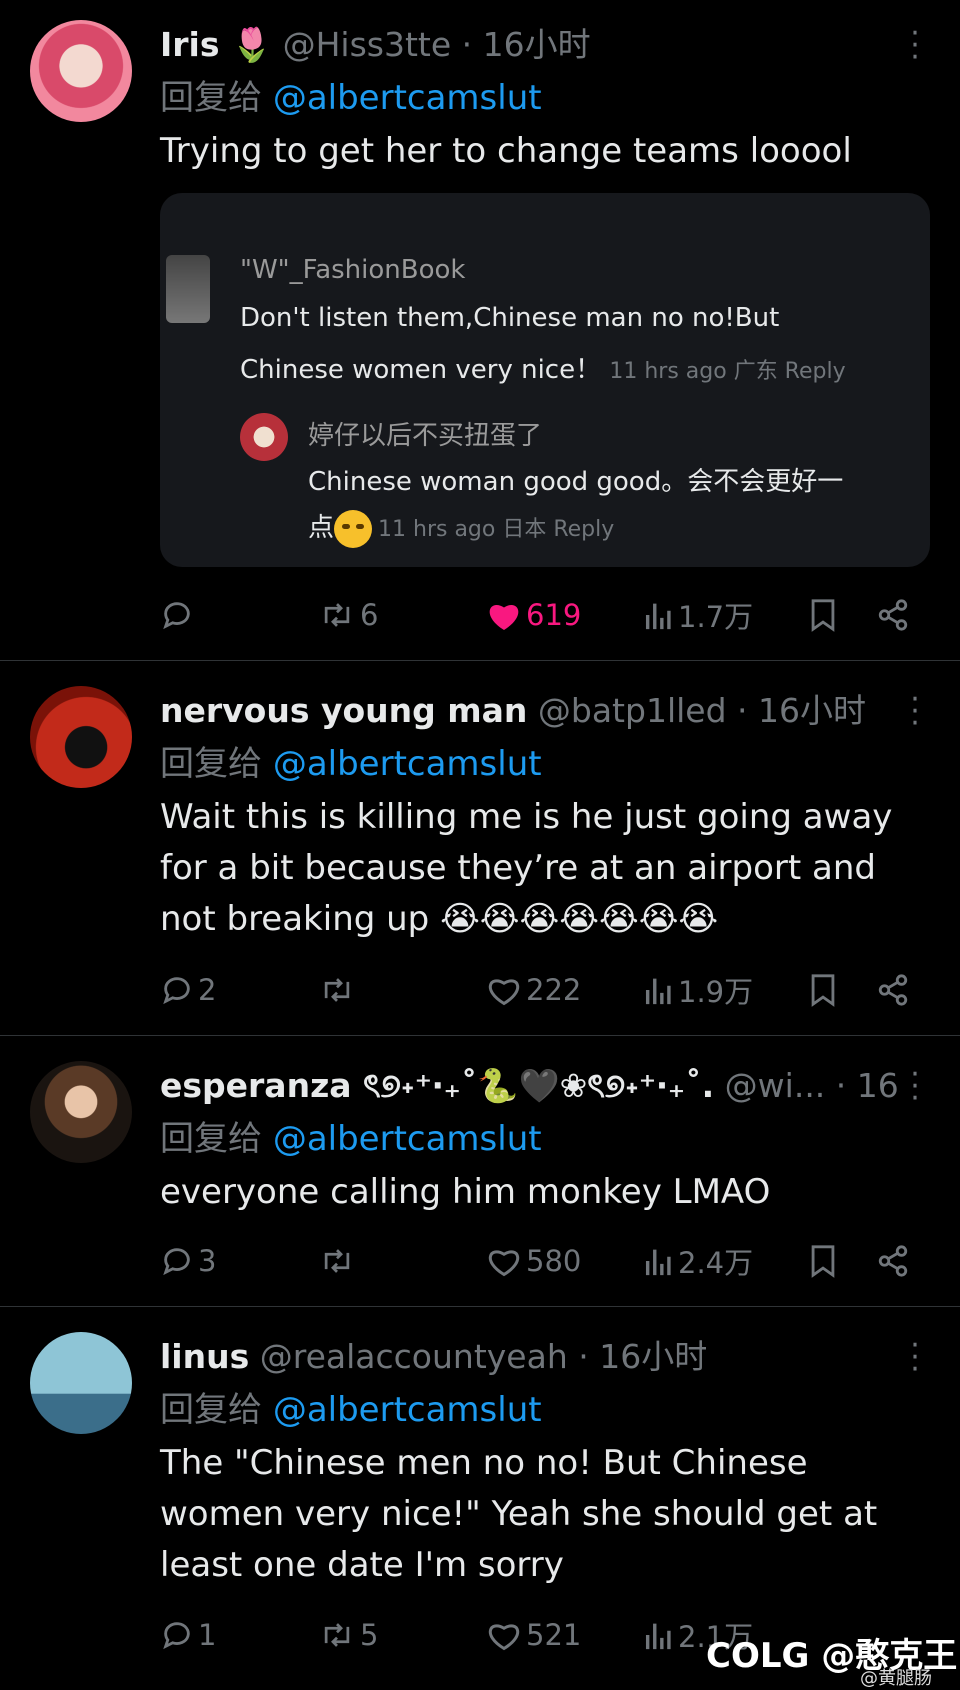 The height and width of the screenshot is (1690, 960). I want to click on comment-text-line: 点 11 hrs ago 日本 Reply, so click(461, 527).